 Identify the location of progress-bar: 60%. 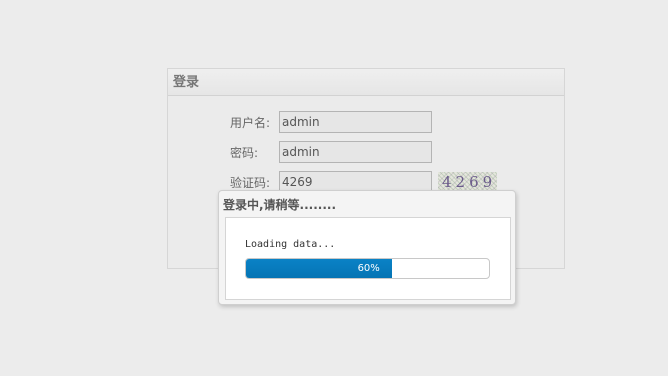
(367, 268).